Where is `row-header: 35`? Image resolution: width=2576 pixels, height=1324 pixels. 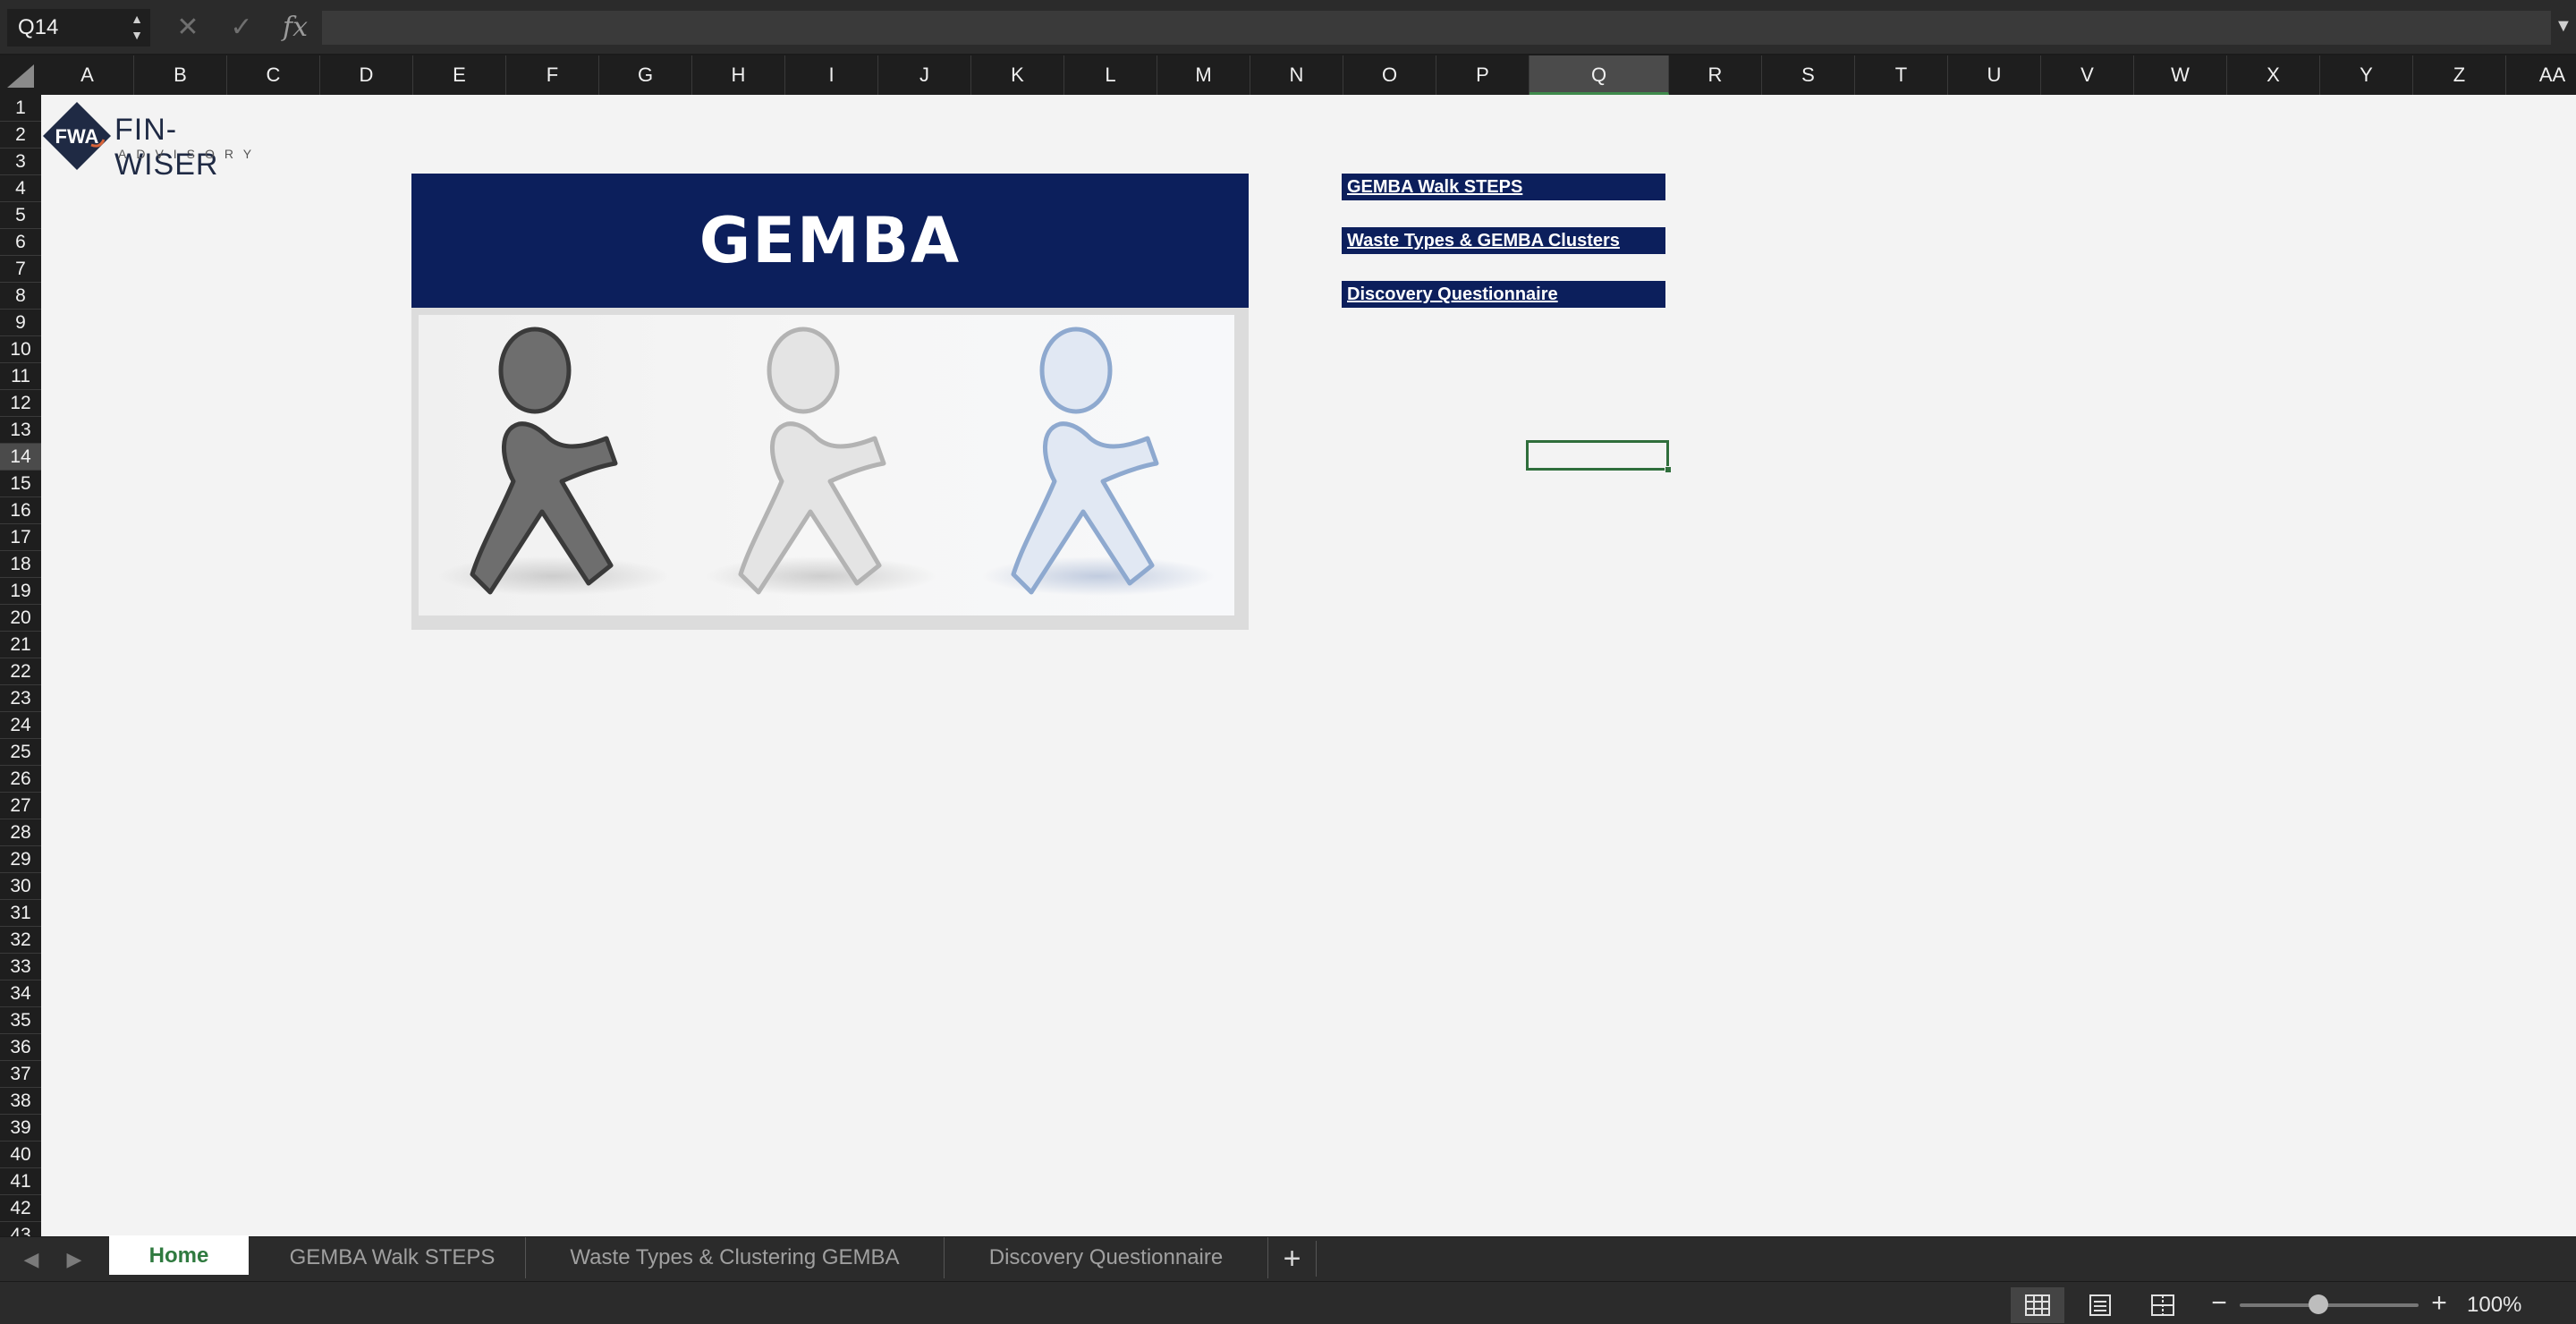 row-header: 35 is located at coordinates (20, 1020).